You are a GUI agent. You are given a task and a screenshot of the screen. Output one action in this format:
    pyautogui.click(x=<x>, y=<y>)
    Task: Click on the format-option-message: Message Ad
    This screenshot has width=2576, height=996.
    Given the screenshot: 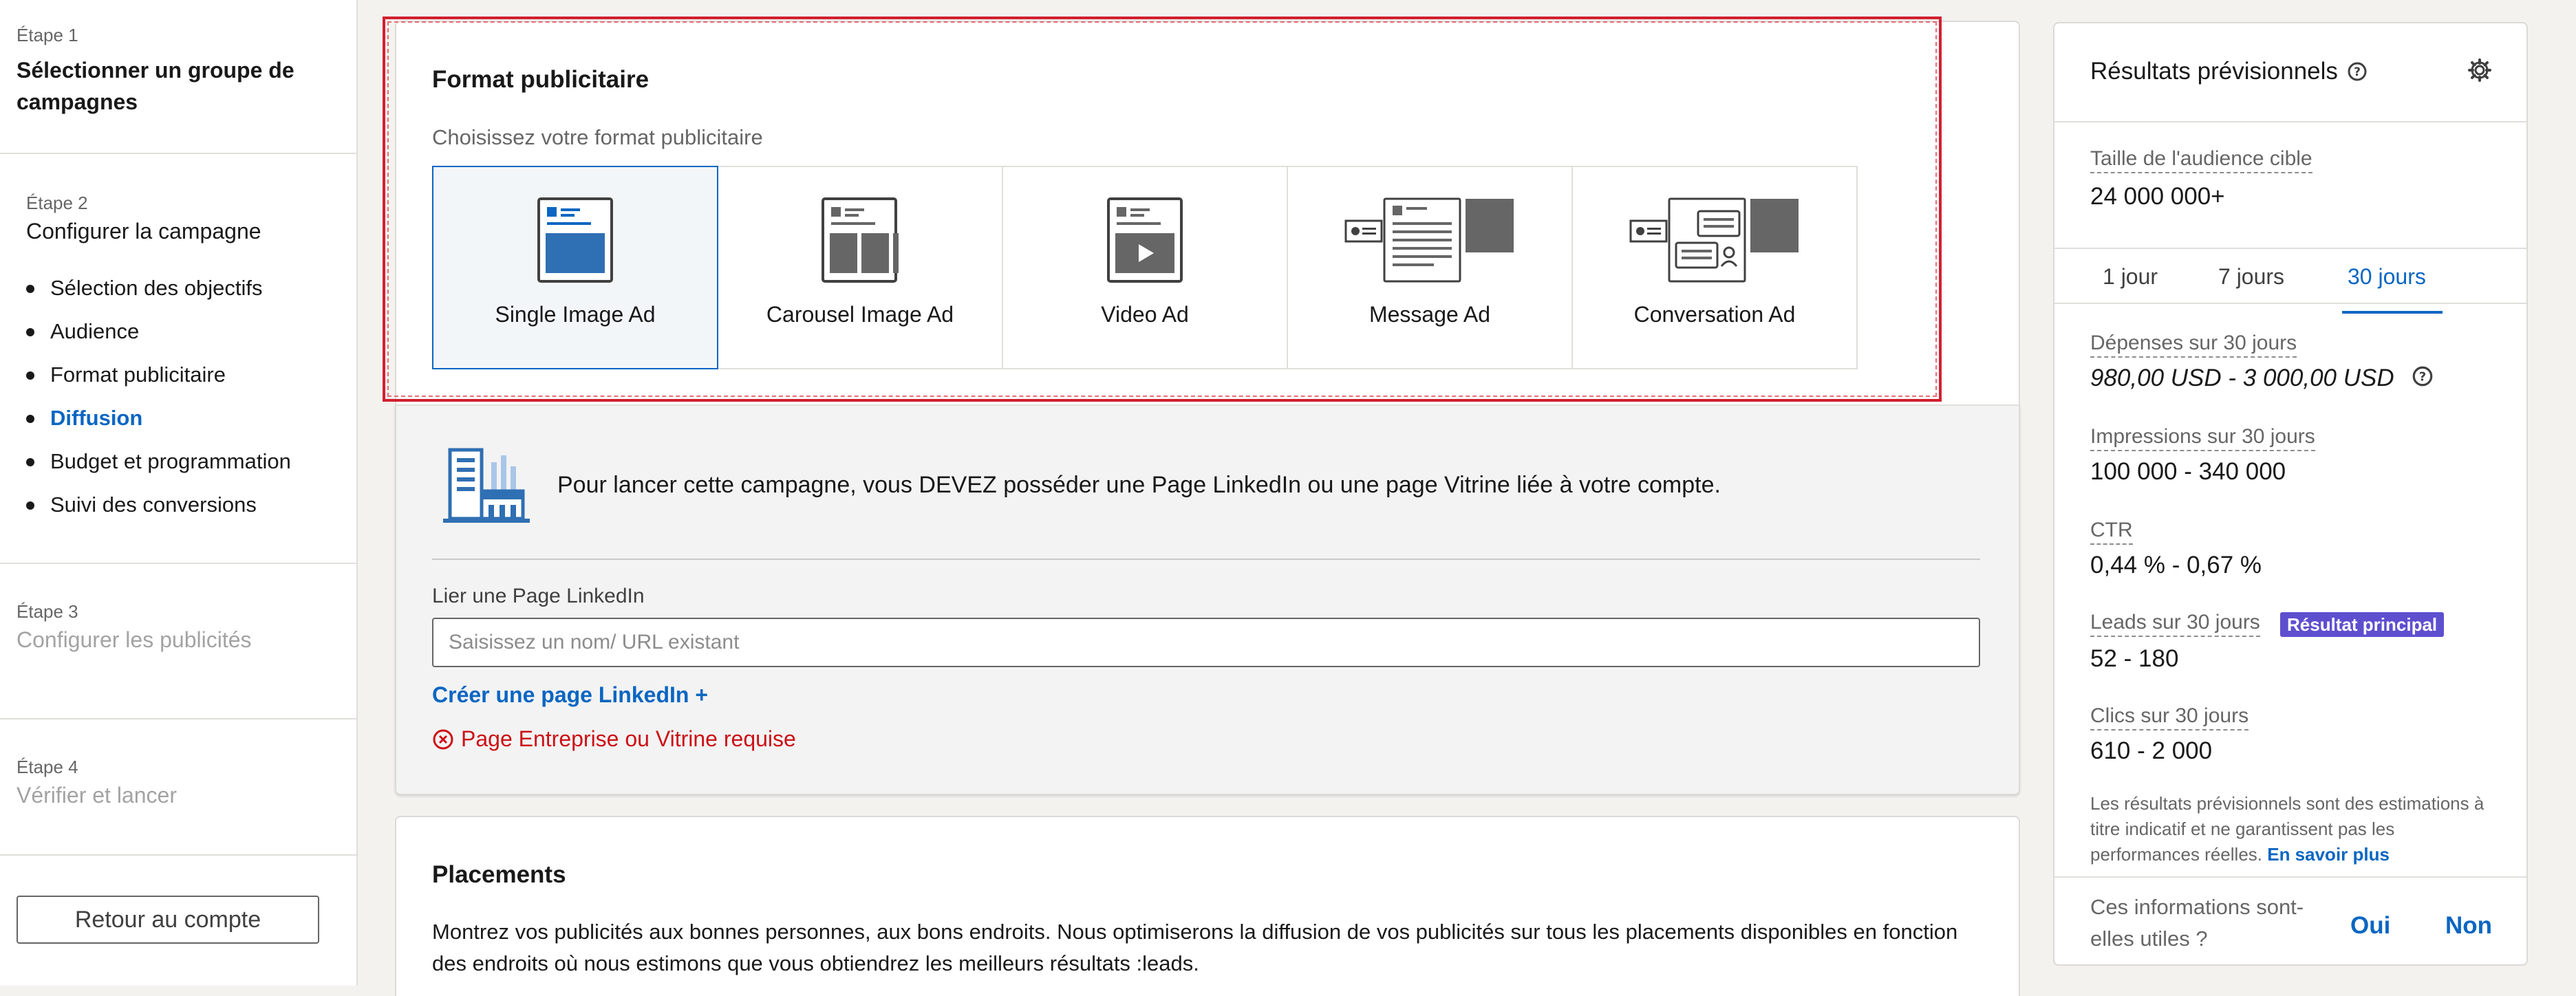 What is the action you would take?
    pyautogui.click(x=1430, y=267)
    